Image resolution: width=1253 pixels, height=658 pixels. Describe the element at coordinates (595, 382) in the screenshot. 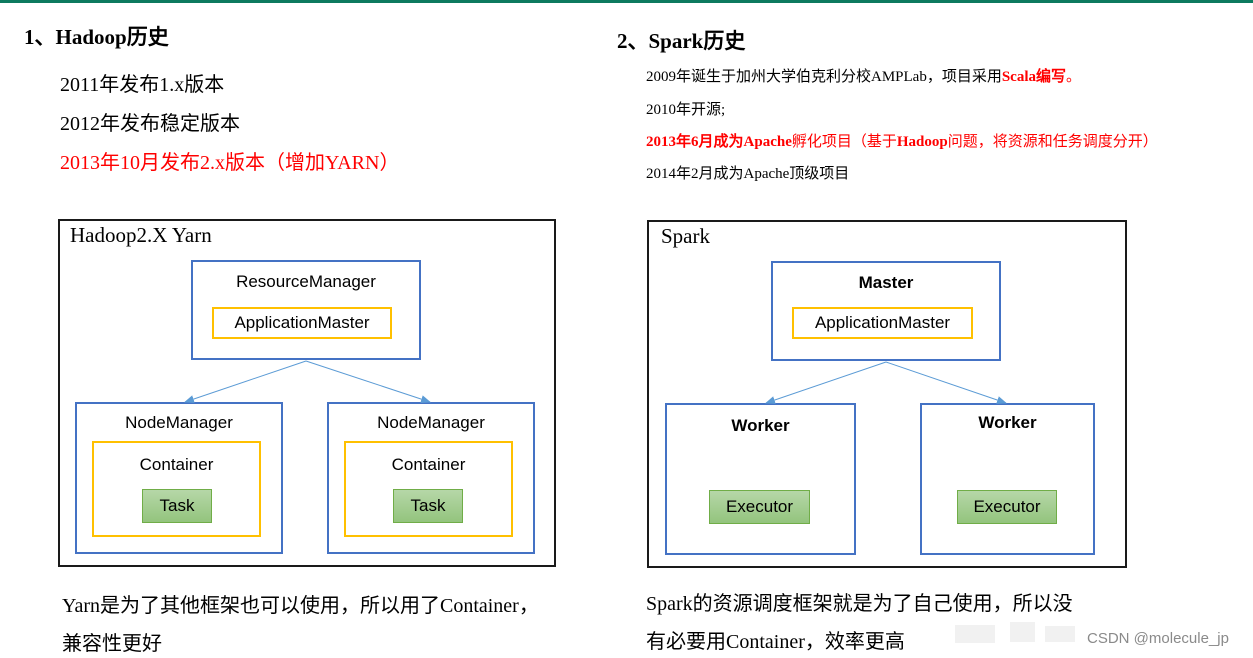

I see `connector-arrows` at that location.